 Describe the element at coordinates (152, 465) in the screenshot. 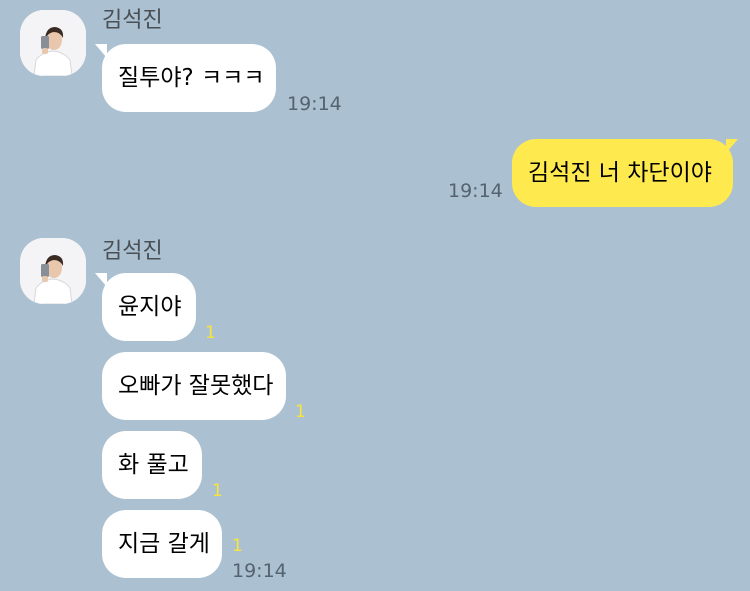

I see `message-bubble: 화 풀고` at that location.